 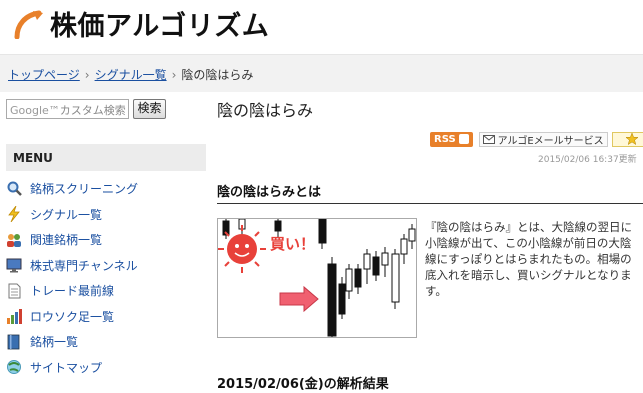 I want to click on site-title: 株価アルゴリズム, so click(x=159, y=23).